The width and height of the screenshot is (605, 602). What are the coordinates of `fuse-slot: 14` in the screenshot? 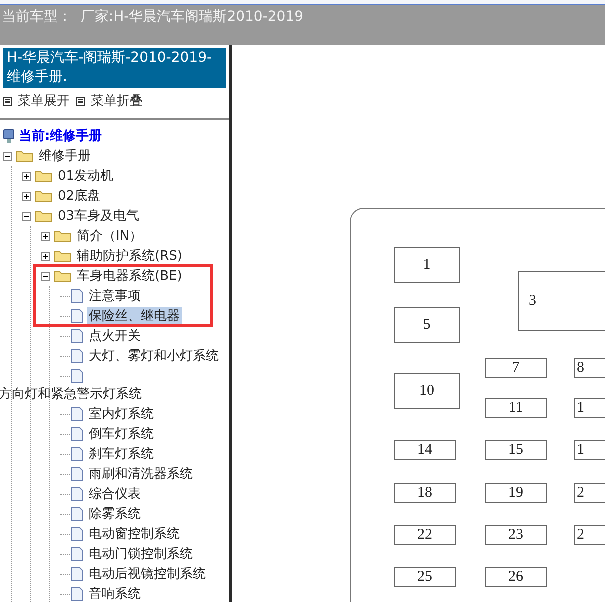 It's located at (425, 450).